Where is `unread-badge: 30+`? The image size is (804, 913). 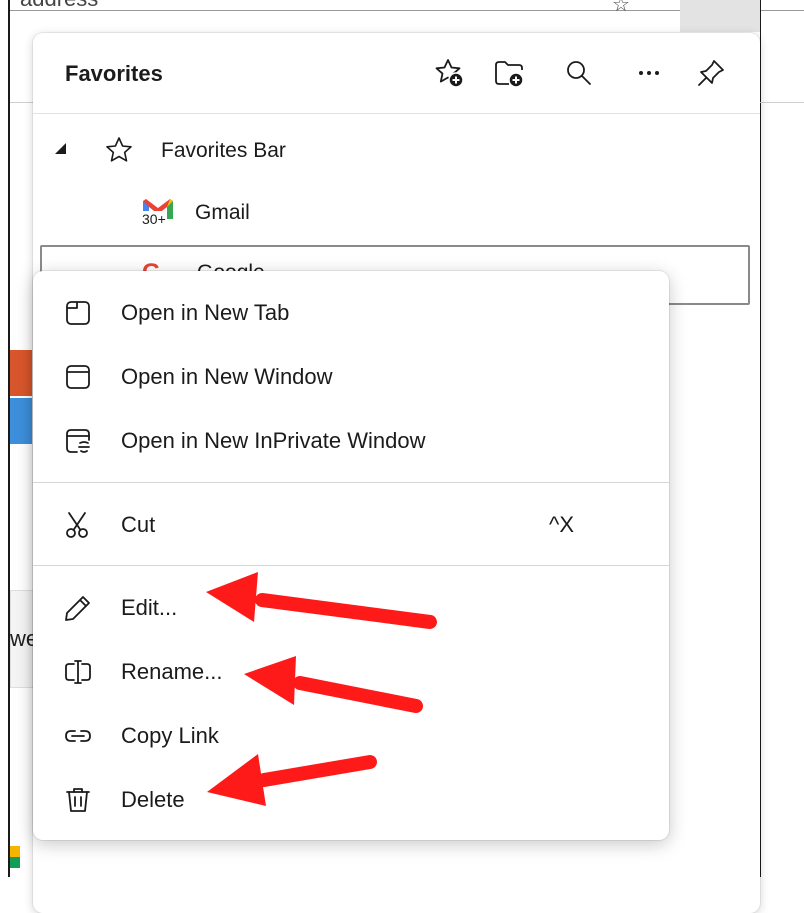
unread-badge: 30+ is located at coordinates (154, 219).